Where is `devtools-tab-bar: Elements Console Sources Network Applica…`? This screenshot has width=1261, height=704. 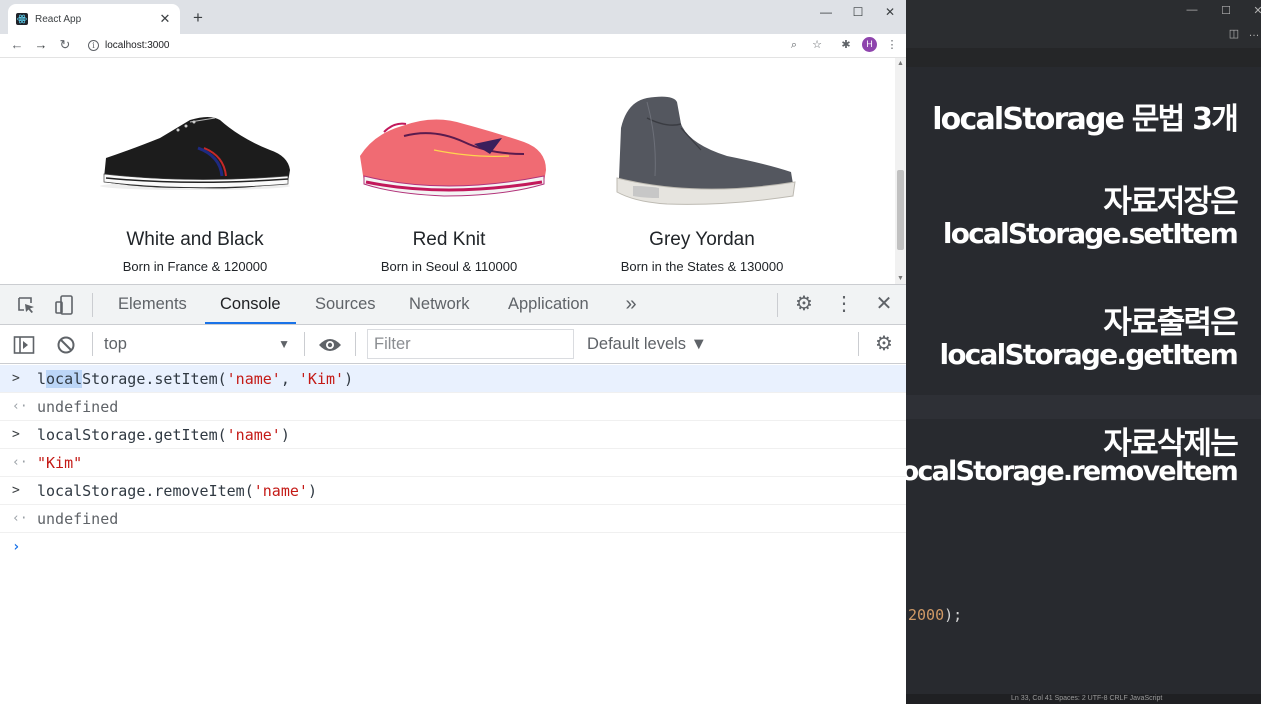 devtools-tab-bar: Elements Console Sources Network Applica… is located at coordinates (453, 305).